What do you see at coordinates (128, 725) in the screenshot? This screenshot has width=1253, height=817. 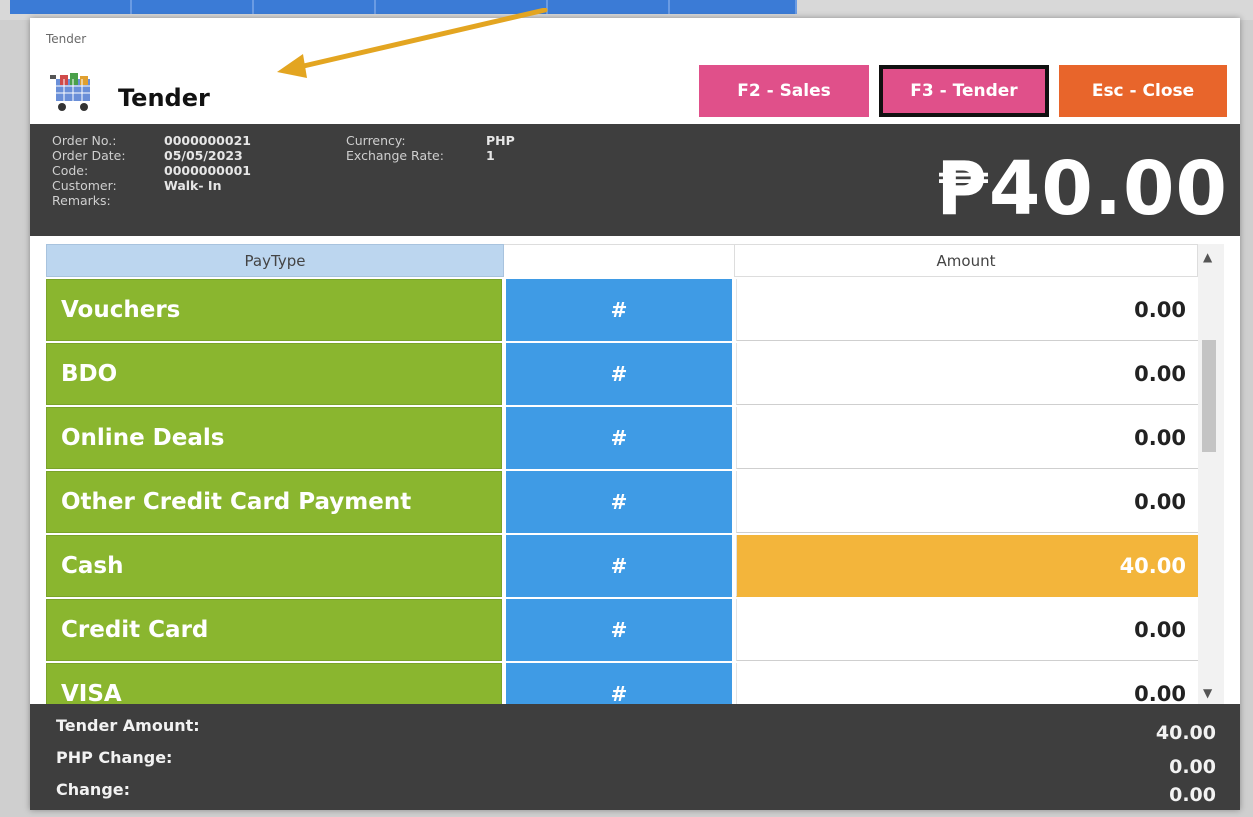 I see `tender-amount-label: Tender Amount:` at bounding box center [128, 725].